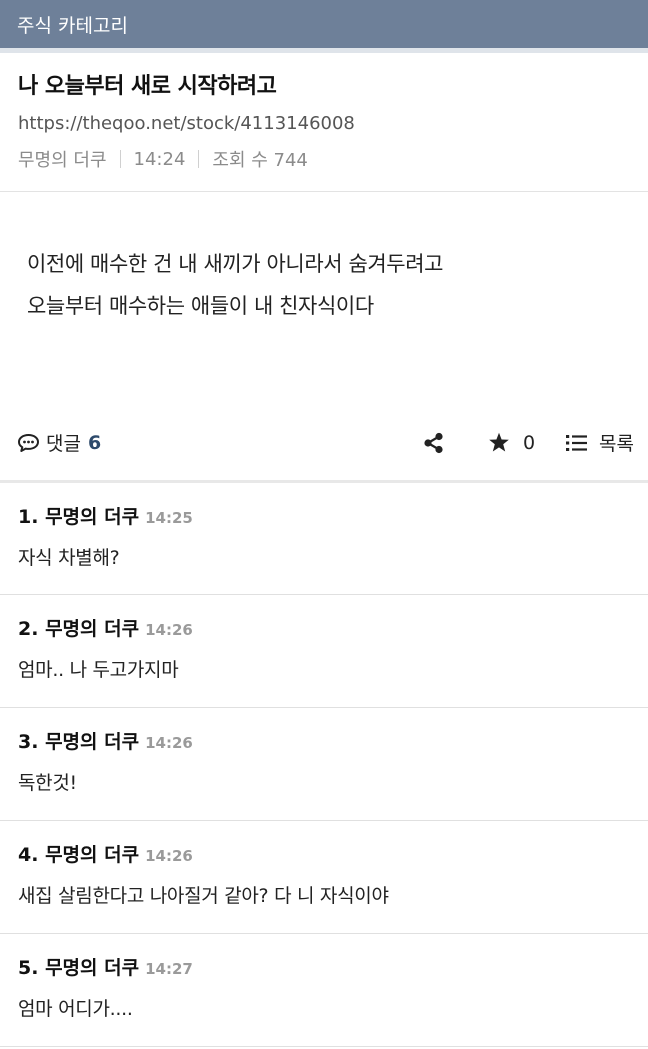 This screenshot has height=1049, width=648. I want to click on comment-time: 14:25, so click(169, 518).